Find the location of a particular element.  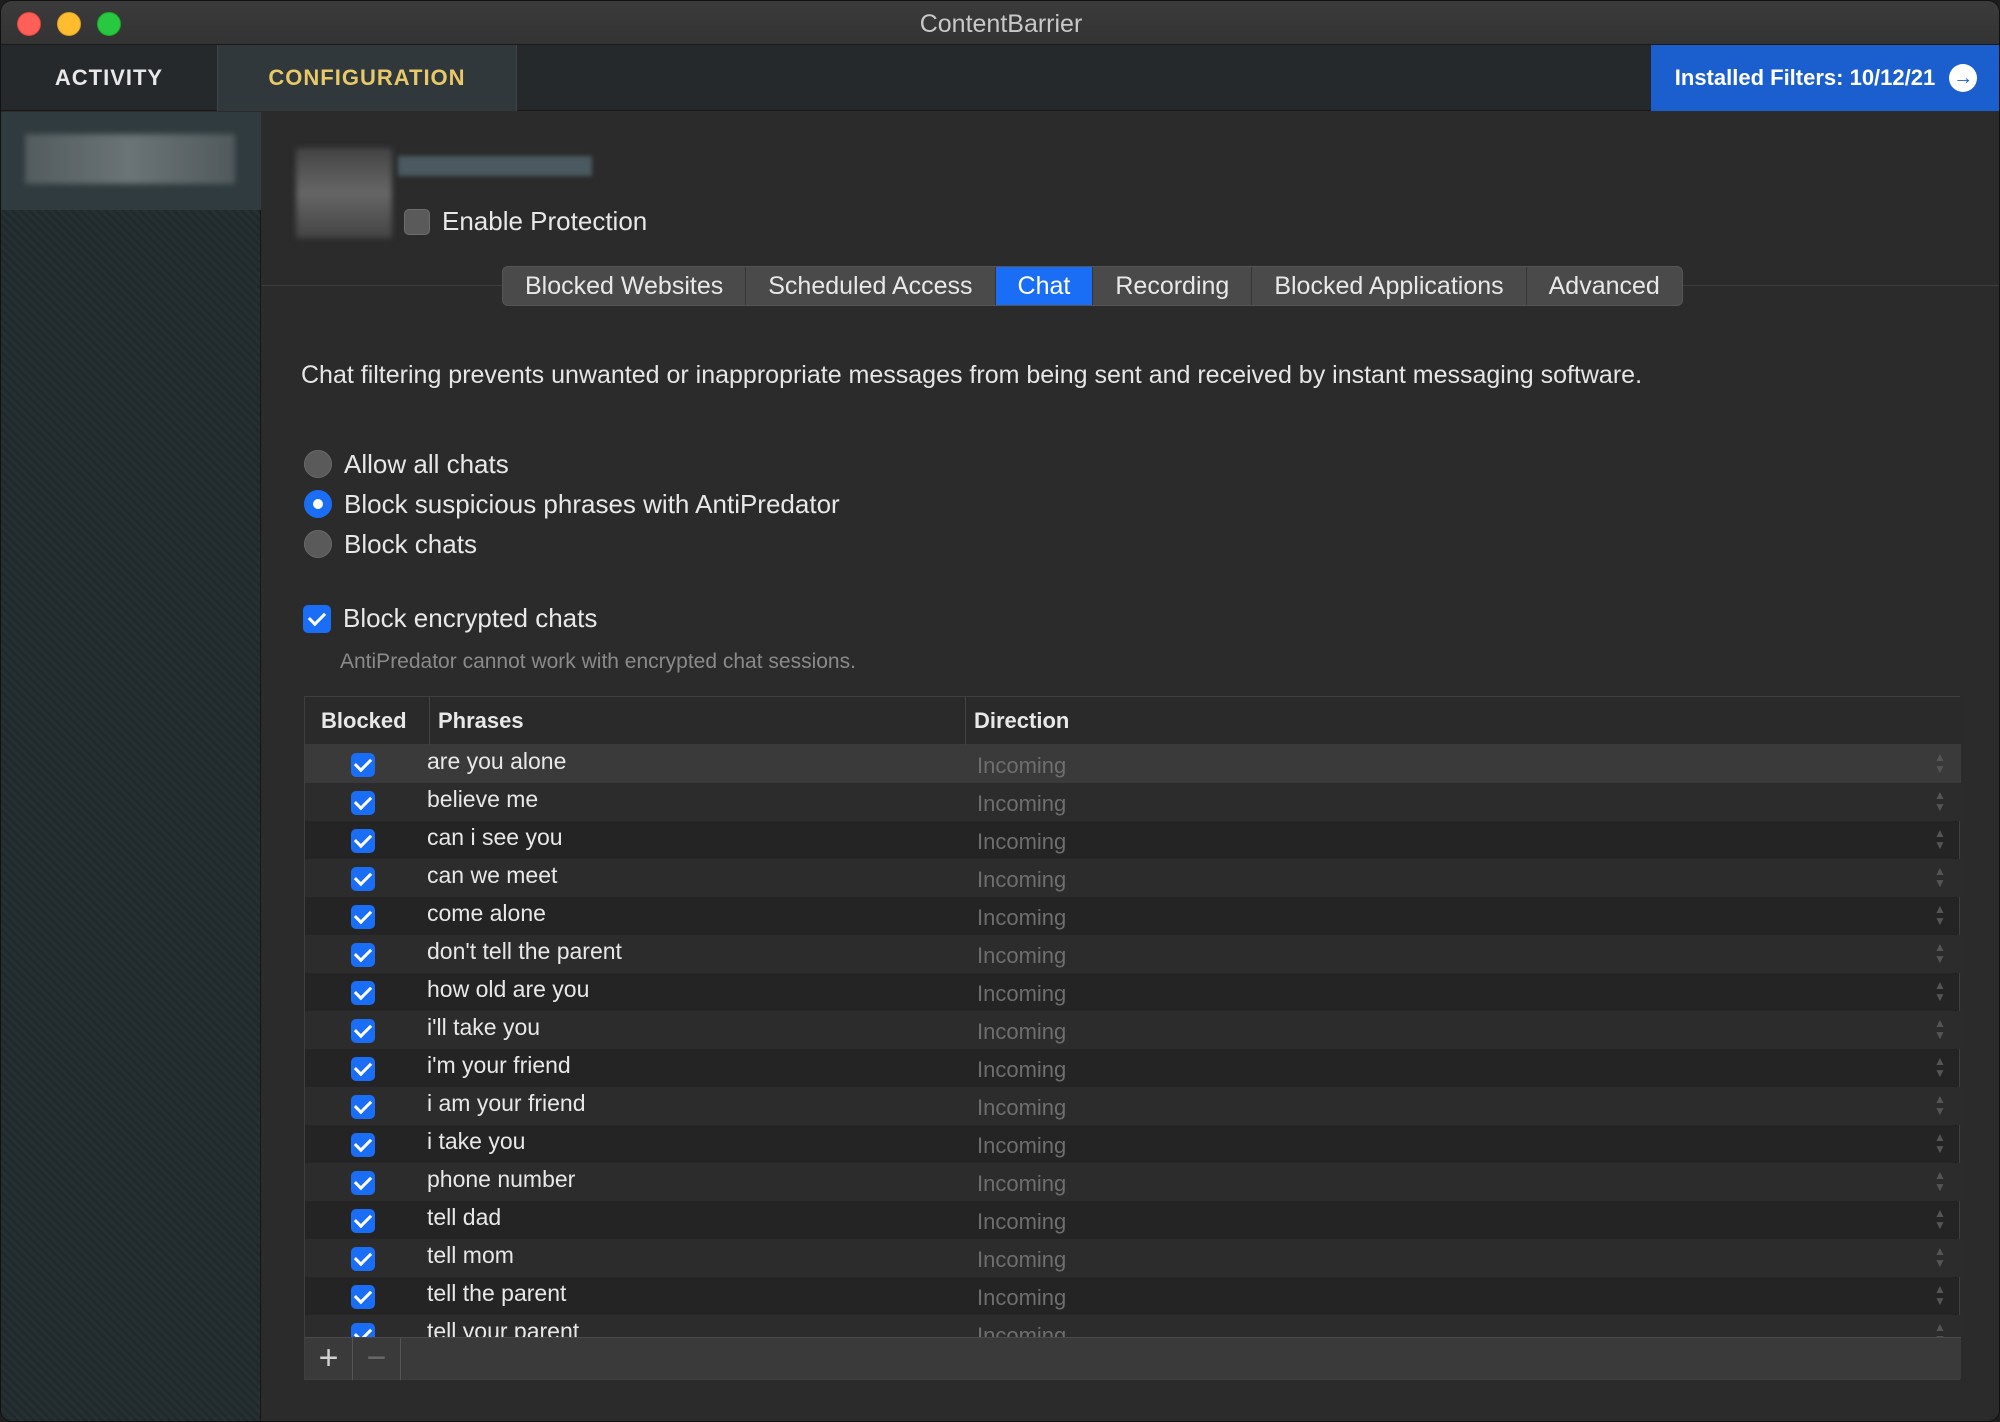

phrase-cell: tell mom is located at coordinates (470, 1255).